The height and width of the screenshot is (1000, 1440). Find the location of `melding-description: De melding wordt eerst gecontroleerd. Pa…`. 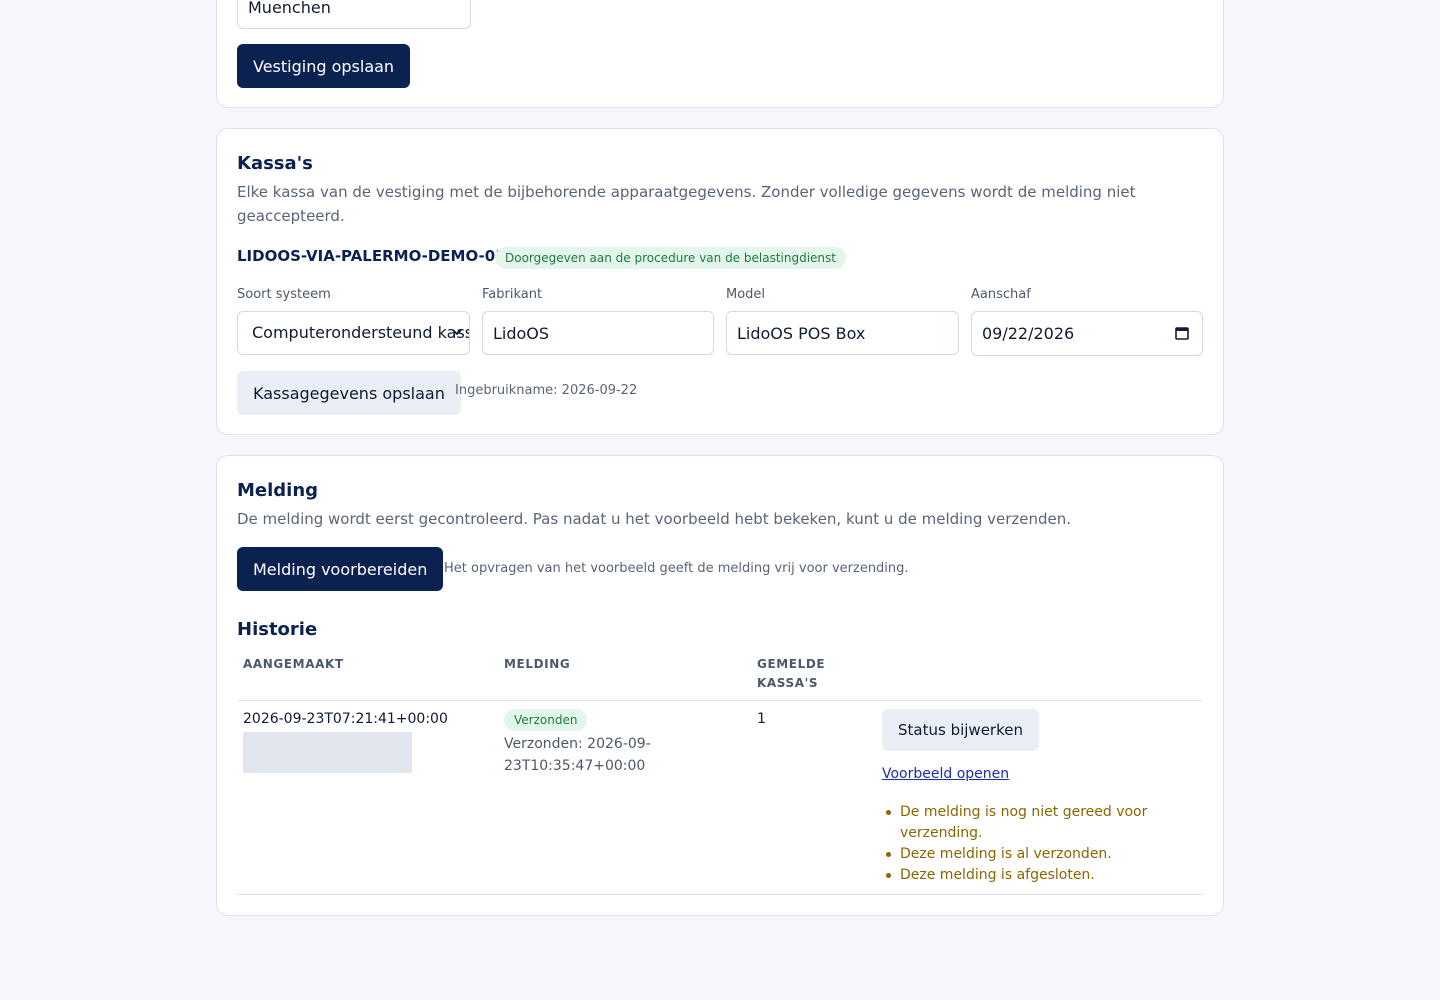

melding-description: De melding wordt eerst gecontroleerd. Pa… is located at coordinates (654, 519).